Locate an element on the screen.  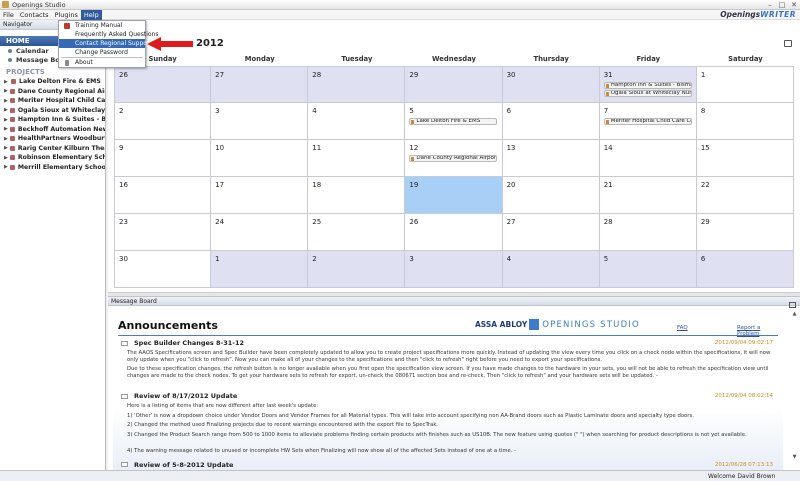
calendar-day: 5 Lake Delton Fire & EMS is located at coordinates (454, 121).